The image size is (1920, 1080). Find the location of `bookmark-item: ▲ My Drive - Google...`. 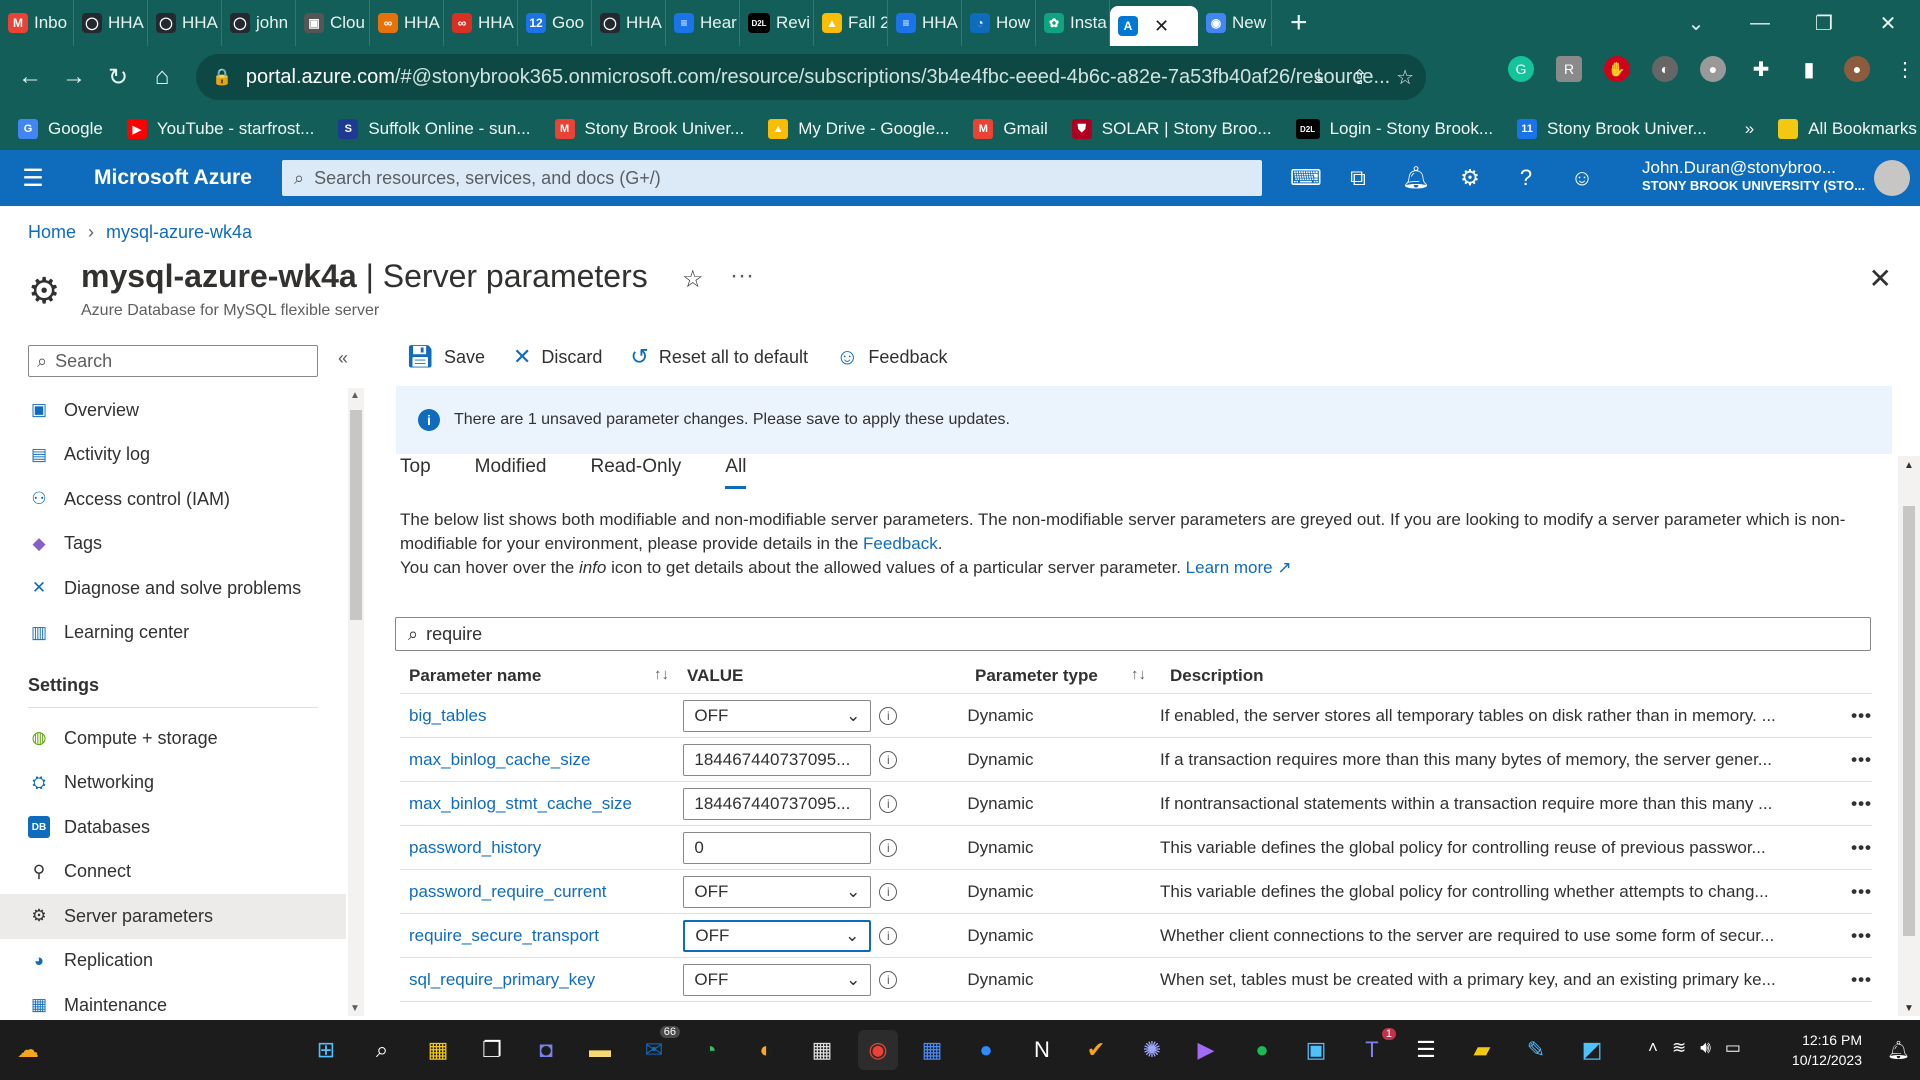

bookmark-item: ▲ My Drive - Google... is located at coordinates (858, 129).